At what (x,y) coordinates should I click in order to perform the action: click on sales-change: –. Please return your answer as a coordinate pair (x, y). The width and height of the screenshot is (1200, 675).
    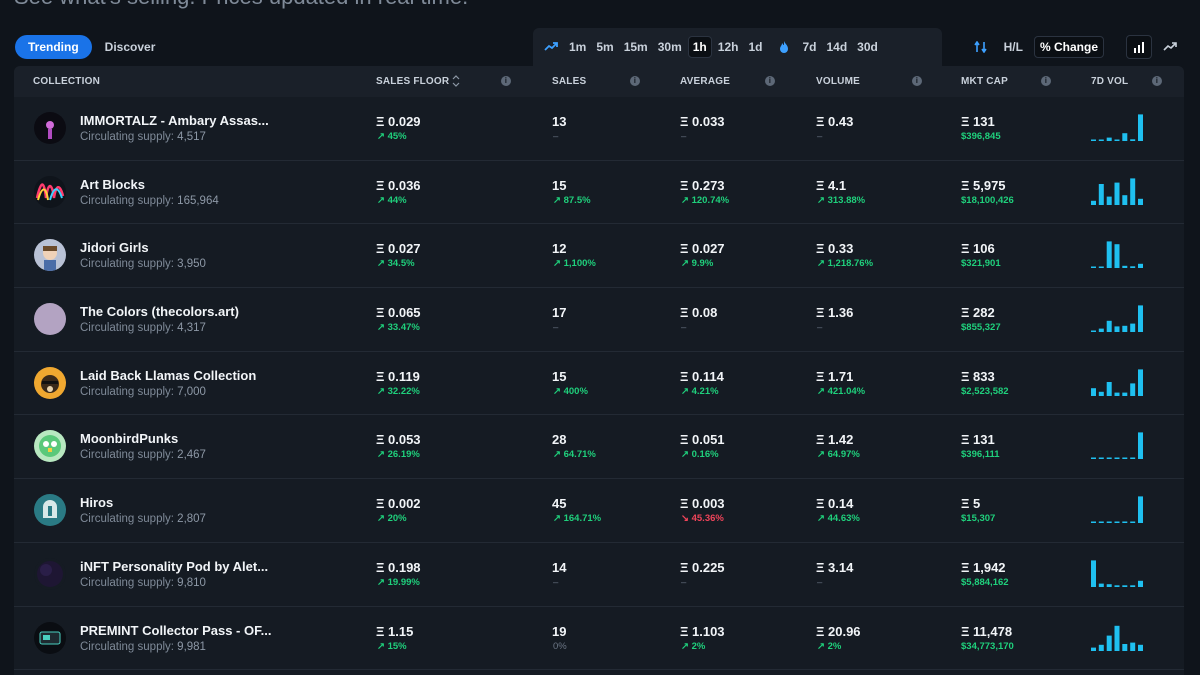
    Looking at the image, I should click on (556, 328).